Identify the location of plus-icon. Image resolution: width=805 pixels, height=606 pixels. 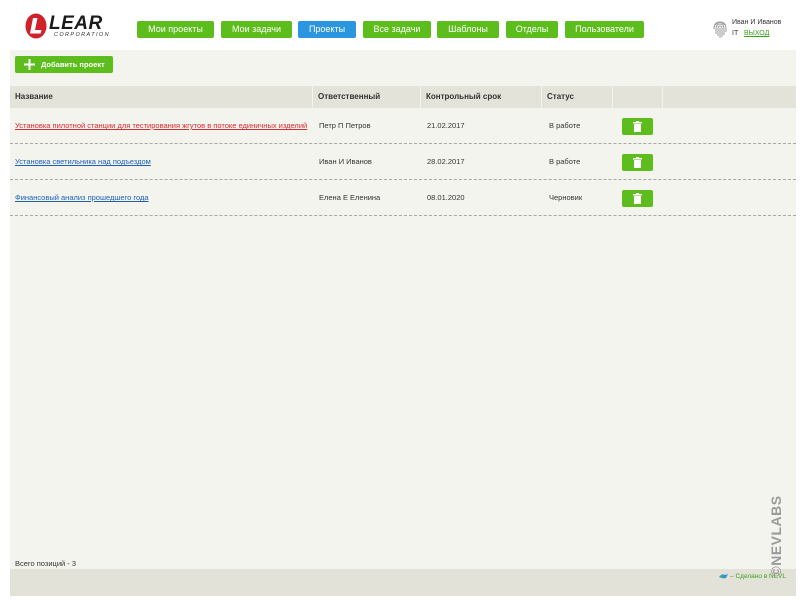
(29, 64).